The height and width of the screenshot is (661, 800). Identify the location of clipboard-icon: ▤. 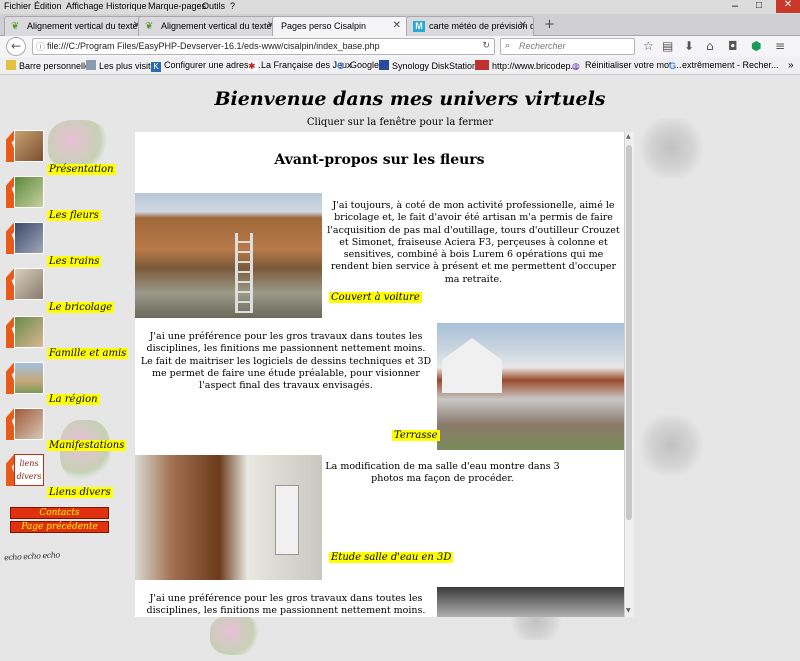
(667, 46).